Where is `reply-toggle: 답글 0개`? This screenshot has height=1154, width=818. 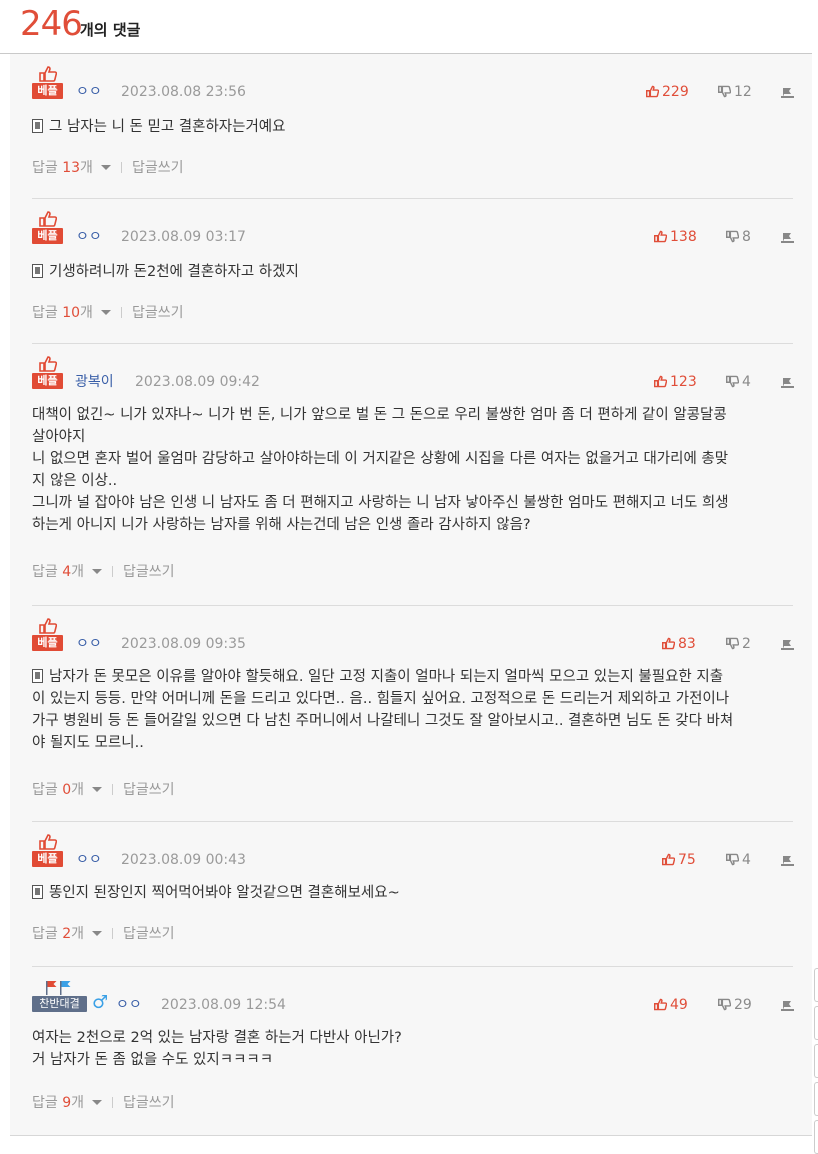
reply-toggle: 답글 0개 is located at coordinates (70, 790).